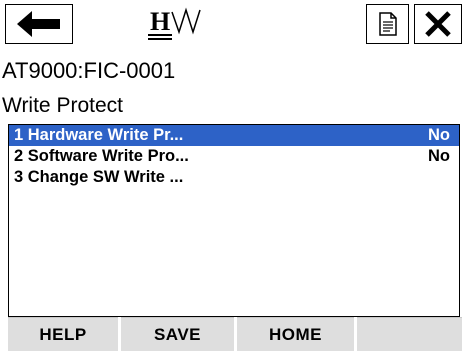 This screenshot has width=466, height=351. Describe the element at coordinates (234, 156) in the screenshot. I see `menu-item-software-write-protect: 2 Software Write Pro... No` at that location.